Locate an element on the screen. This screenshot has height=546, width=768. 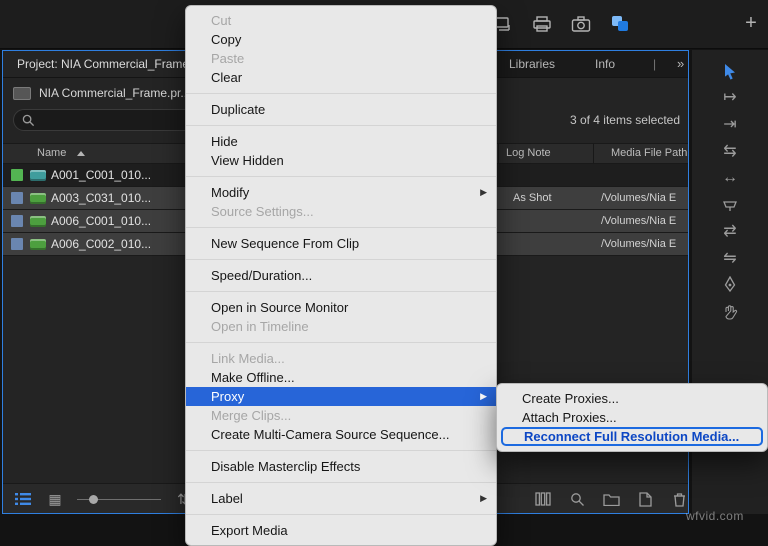
camera-icon is located at coordinates (581, 24).